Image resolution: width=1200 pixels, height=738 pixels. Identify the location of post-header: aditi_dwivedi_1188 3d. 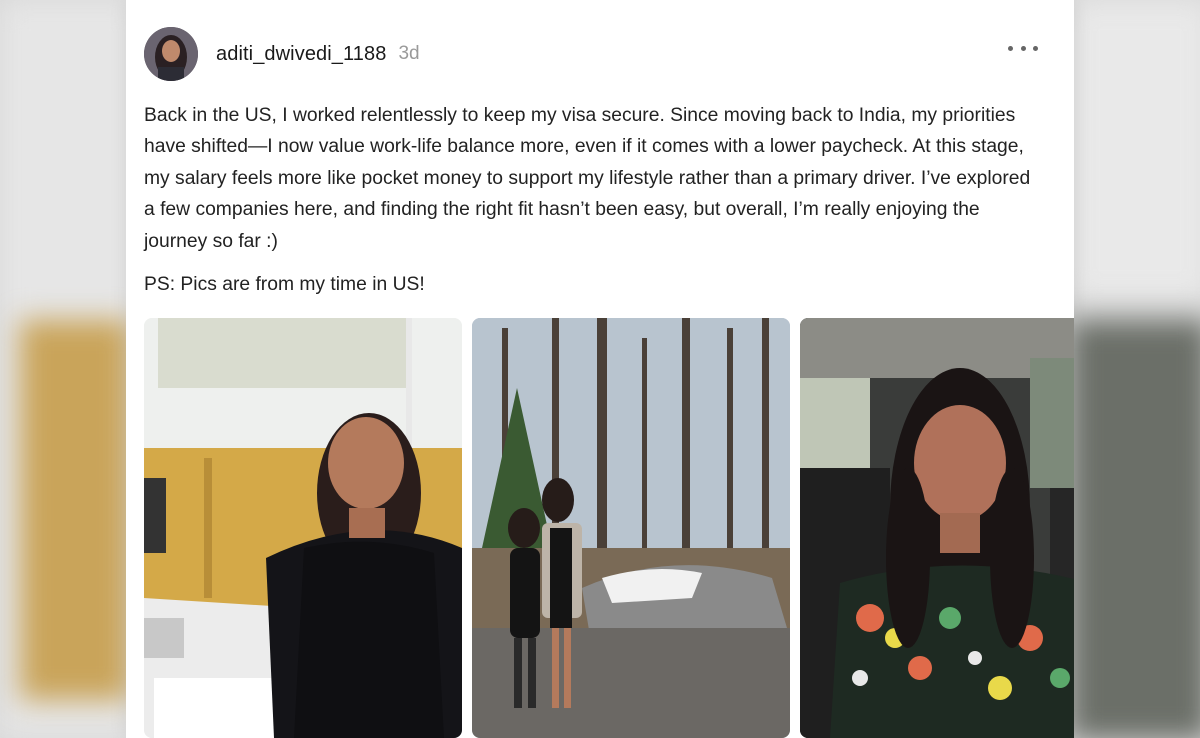
(282, 54).